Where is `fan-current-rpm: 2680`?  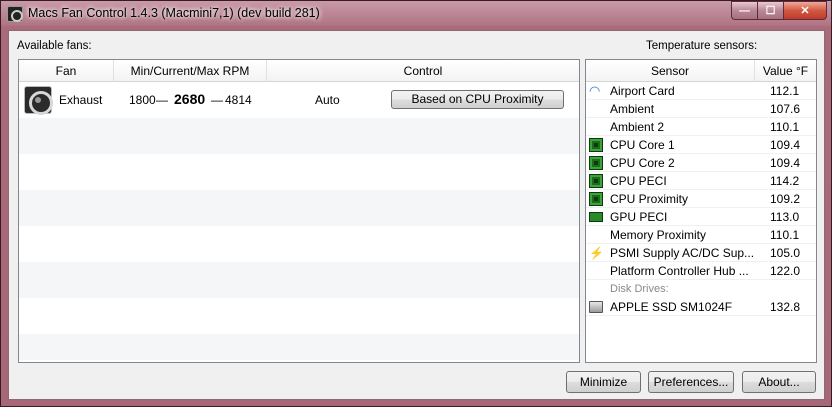
fan-current-rpm: 2680 is located at coordinates (190, 99).